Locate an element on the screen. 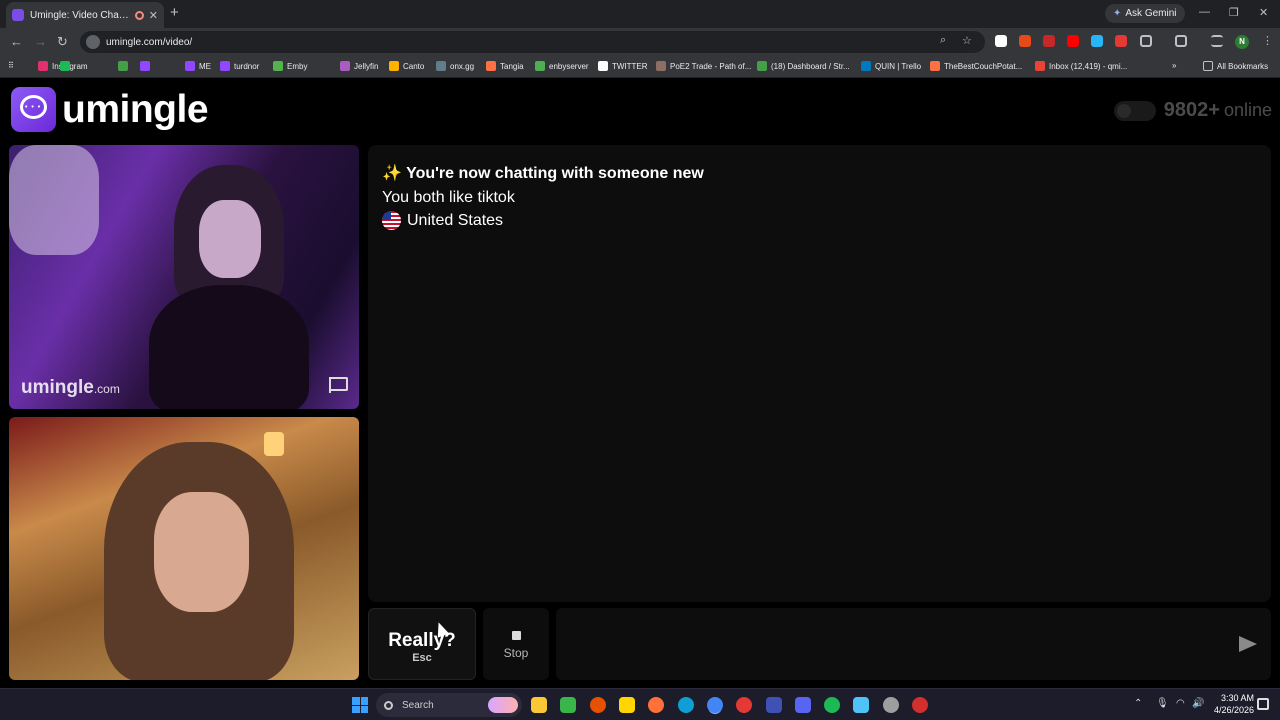  bookmark-item: QUIN | Trello is located at coordinates (891, 66).